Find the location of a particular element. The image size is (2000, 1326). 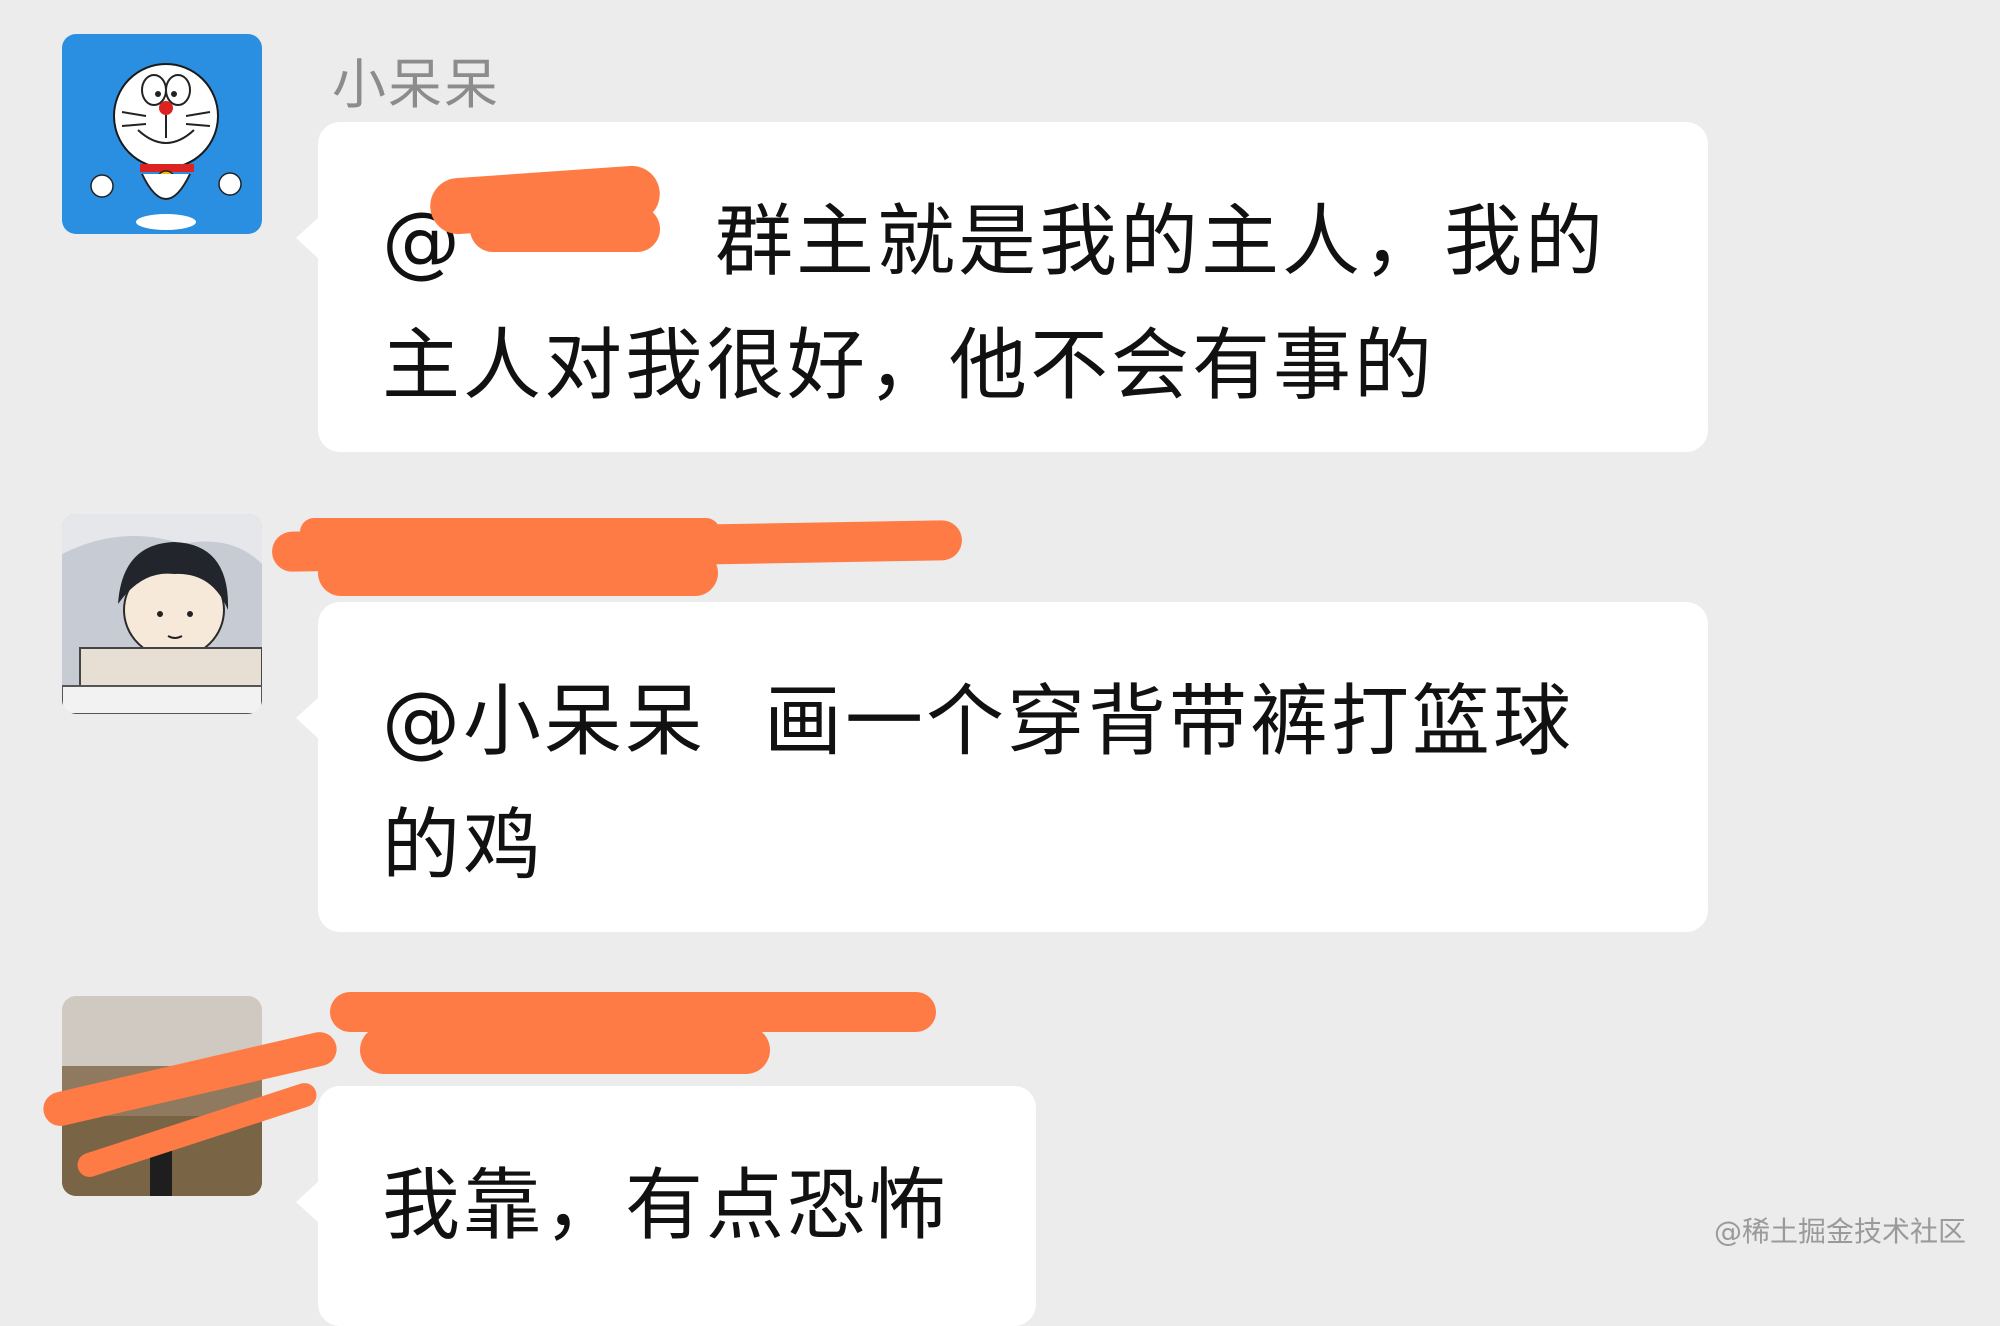

anime-boy-avatar is located at coordinates (162, 614).